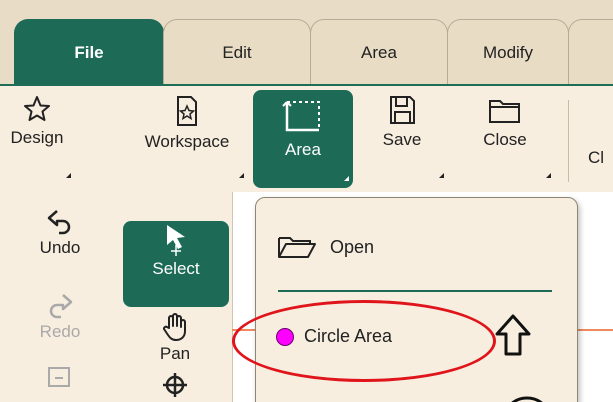 The height and width of the screenshot is (402, 613). What do you see at coordinates (303, 149) in the screenshot?
I see `area-label: Area` at bounding box center [303, 149].